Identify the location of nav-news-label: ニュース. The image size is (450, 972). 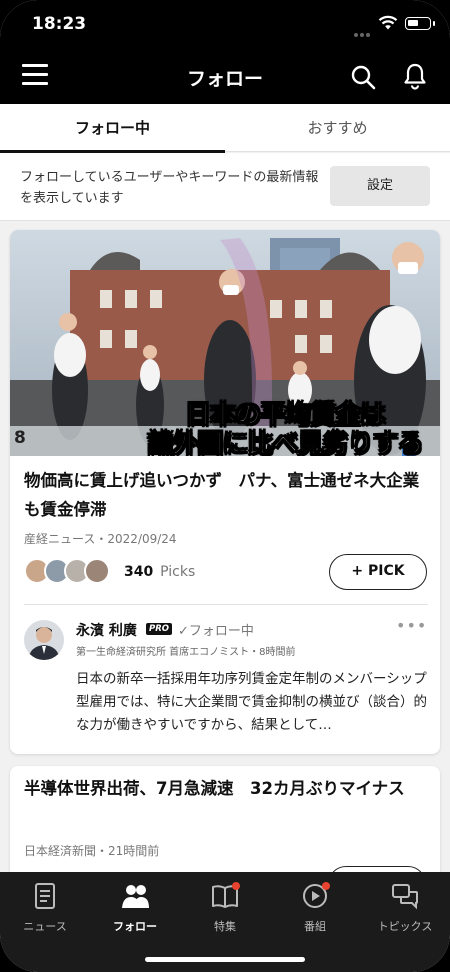
(45, 926).